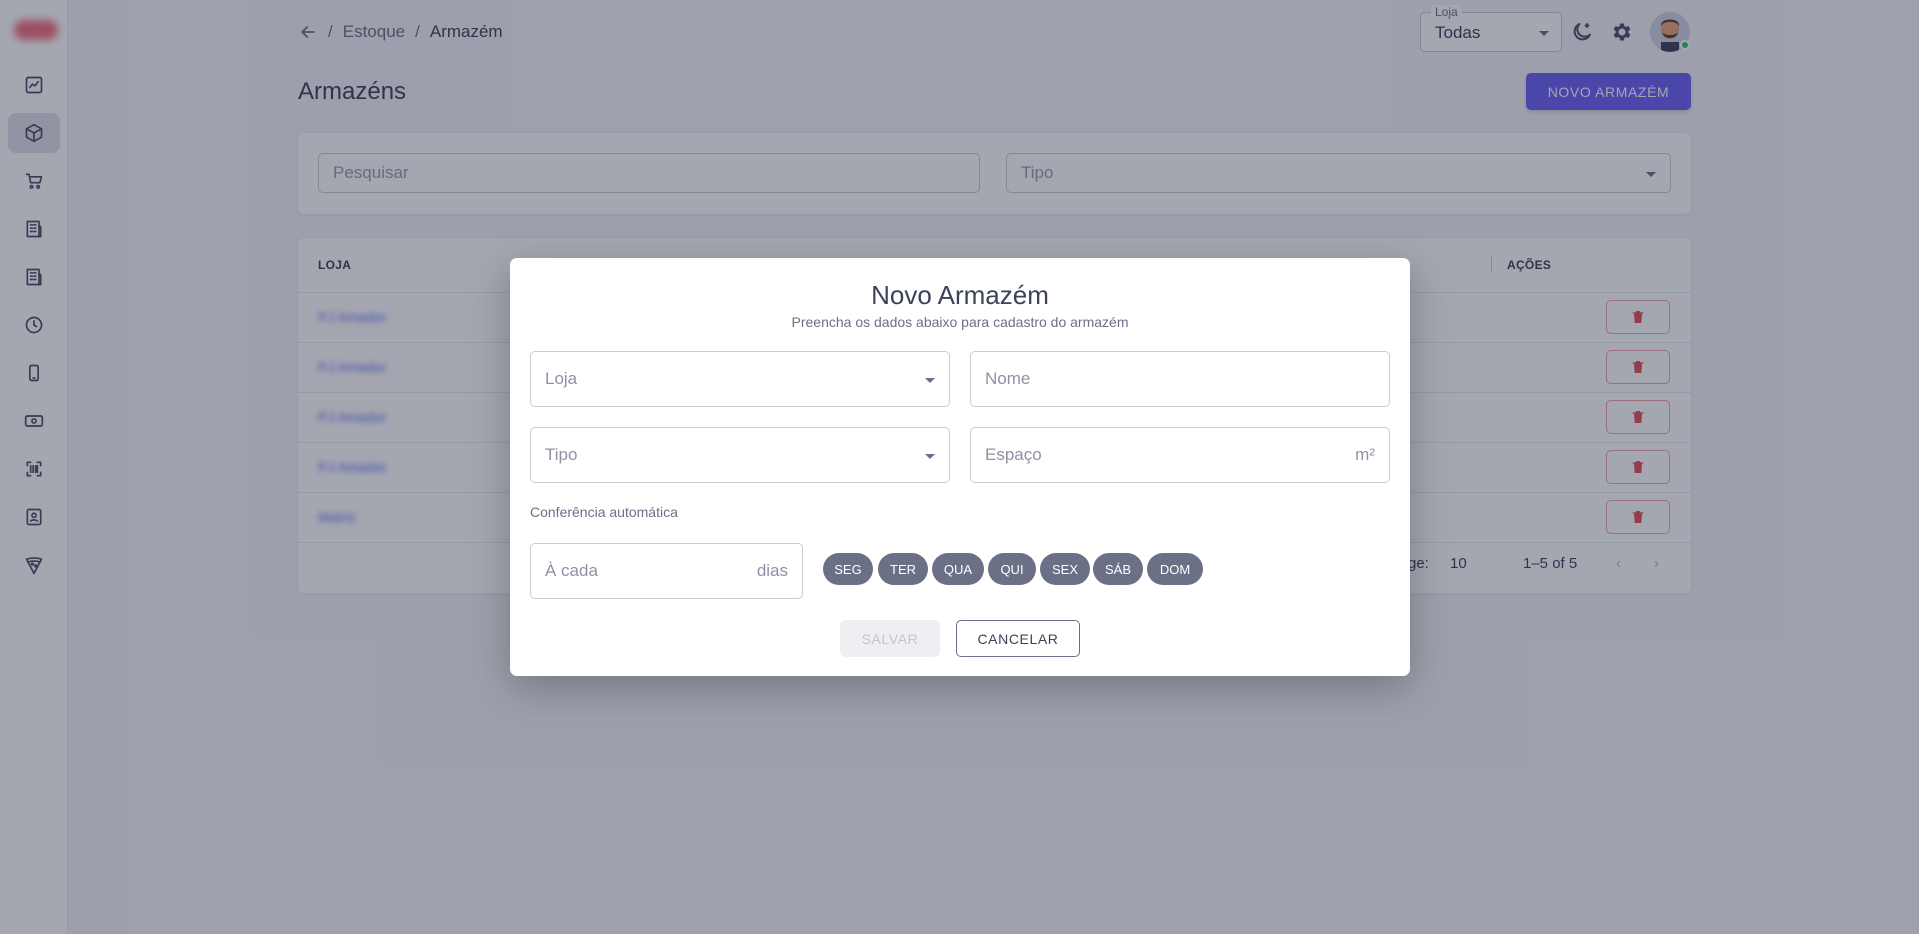 This screenshot has width=1919, height=934. I want to click on auto-check-label: Conferência automática, so click(604, 512).